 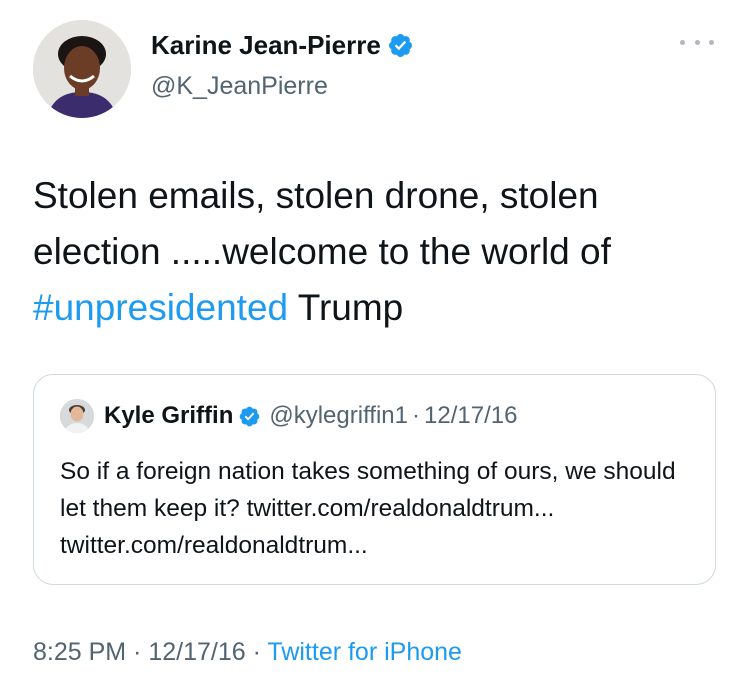 I want to click on quoted-author-avatar-image, so click(x=77, y=416).